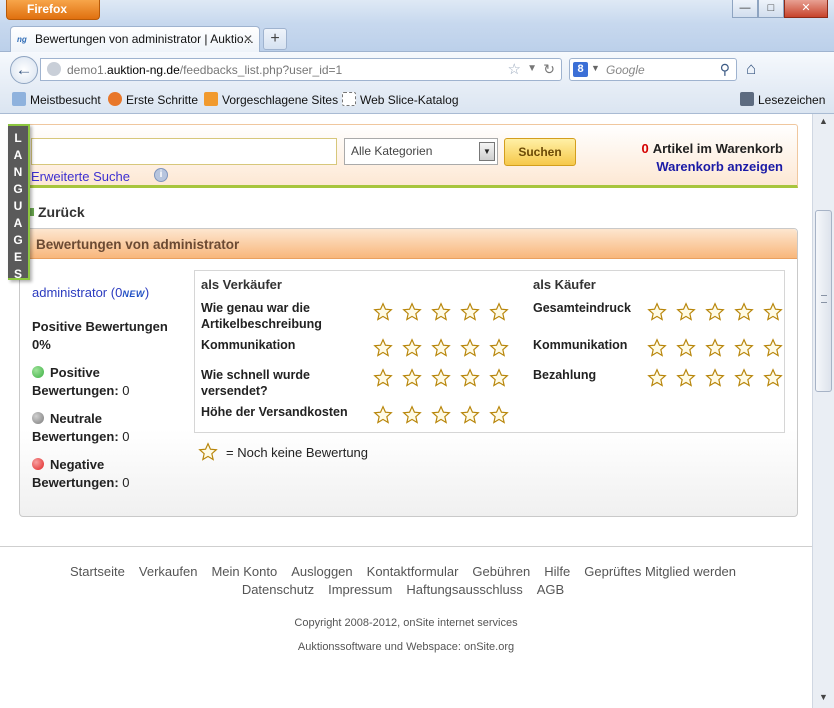  I want to click on footer-link-datenschutz: Datenschutz, so click(278, 589).